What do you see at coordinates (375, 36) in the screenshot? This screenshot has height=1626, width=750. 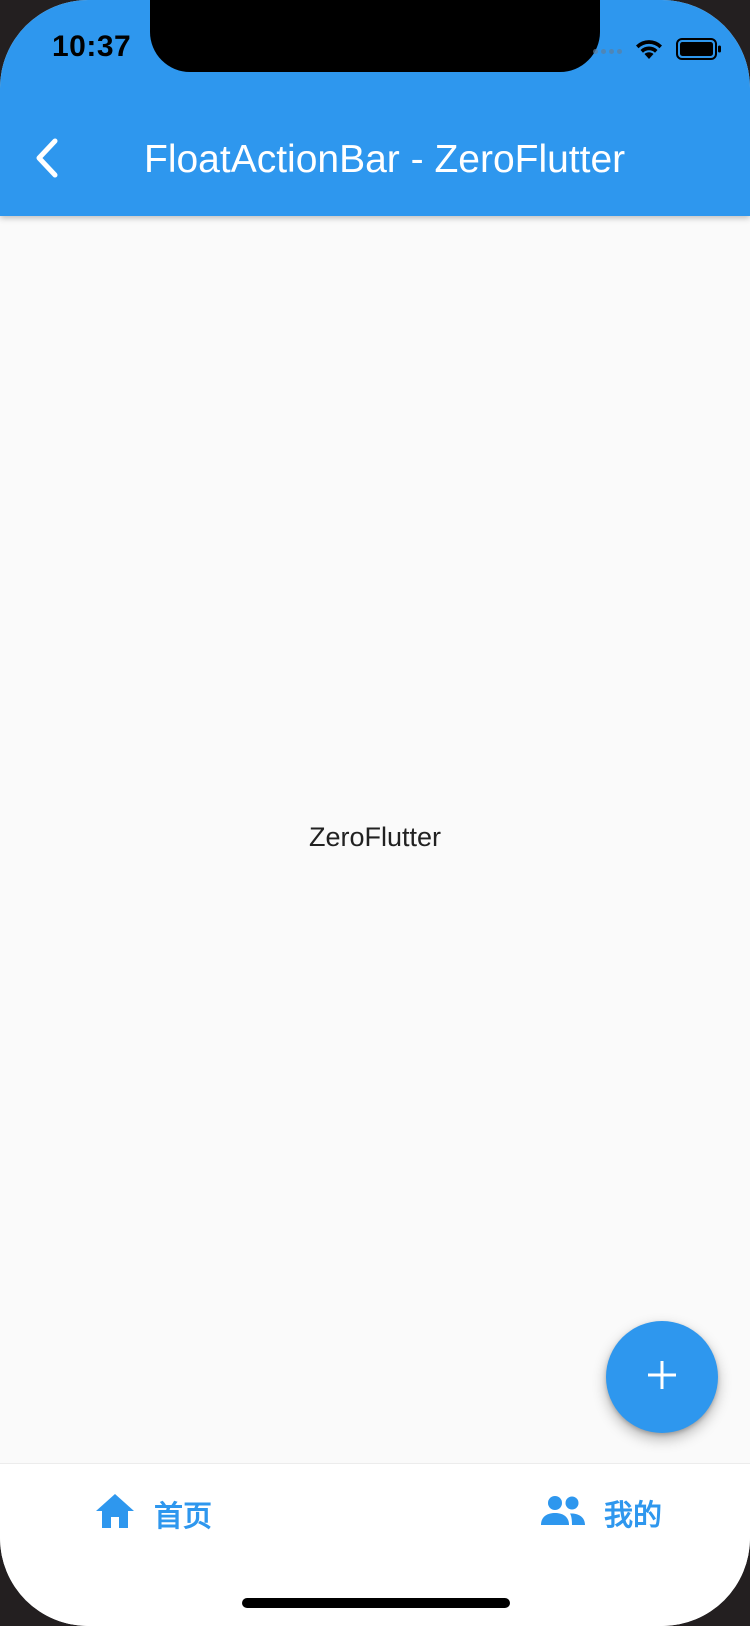 I see `notch` at bounding box center [375, 36].